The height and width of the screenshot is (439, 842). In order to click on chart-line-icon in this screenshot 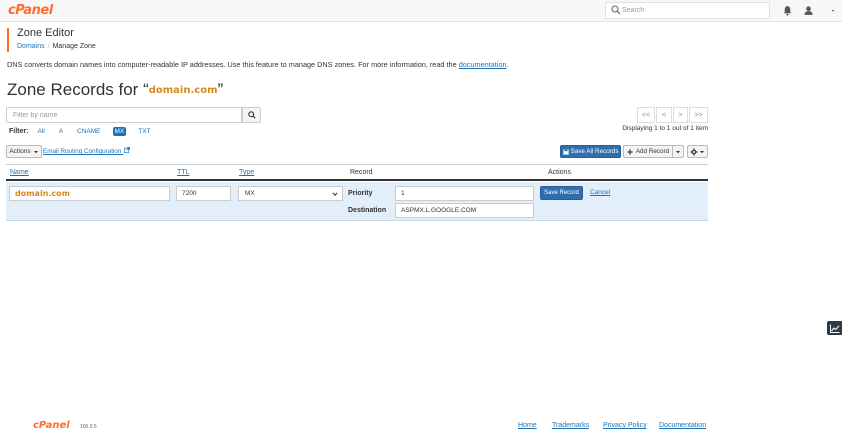, I will do `click(834, 328)`.